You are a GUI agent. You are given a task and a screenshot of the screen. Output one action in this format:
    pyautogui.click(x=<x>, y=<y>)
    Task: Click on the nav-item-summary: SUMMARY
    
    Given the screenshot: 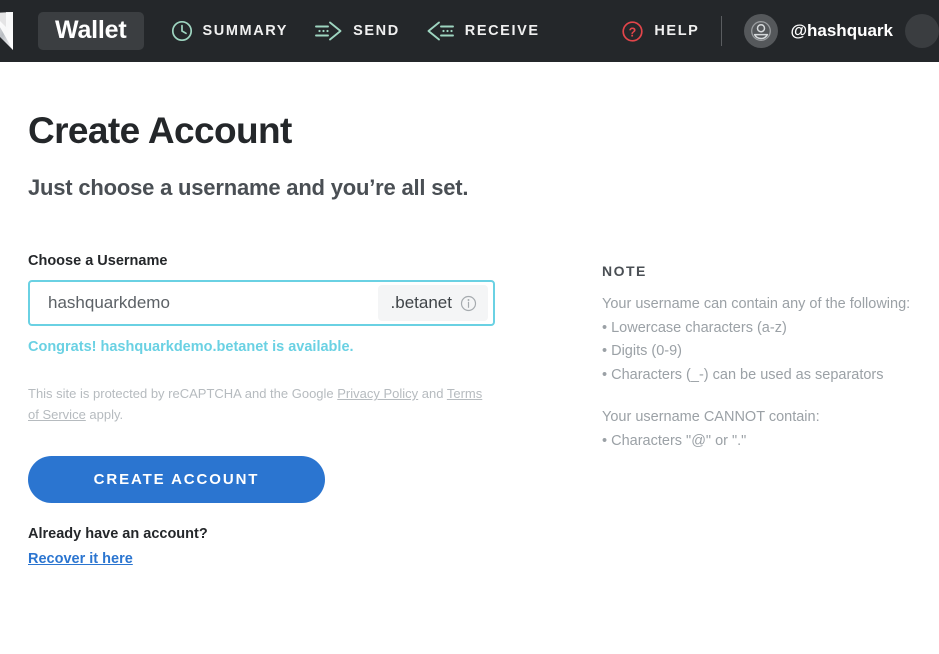 What is the action you would take?
    pyautogui.click(x=229, y=31)
    